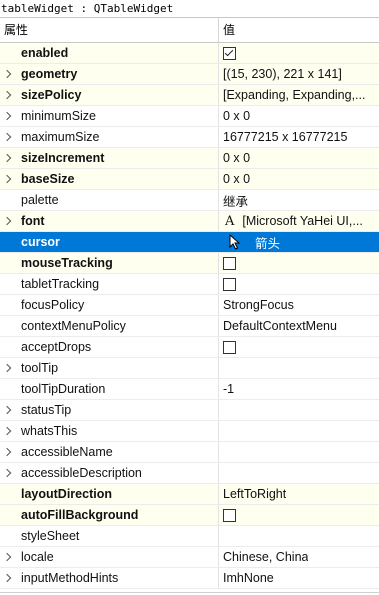 The width and height of the screenshot is (379, 595). Describe the element at coordinates (189, 137) in the screenshot. I see `property-row-maximumSize: maximumSize 16777215 x 16777215` at that location.